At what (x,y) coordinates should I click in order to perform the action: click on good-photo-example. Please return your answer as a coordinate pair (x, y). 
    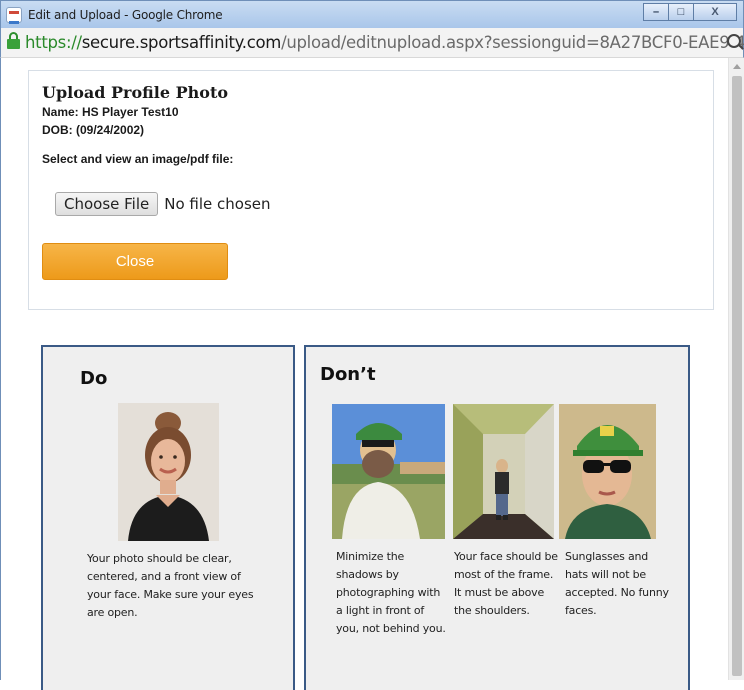
    Looking at the image, I should click on (168, 472).